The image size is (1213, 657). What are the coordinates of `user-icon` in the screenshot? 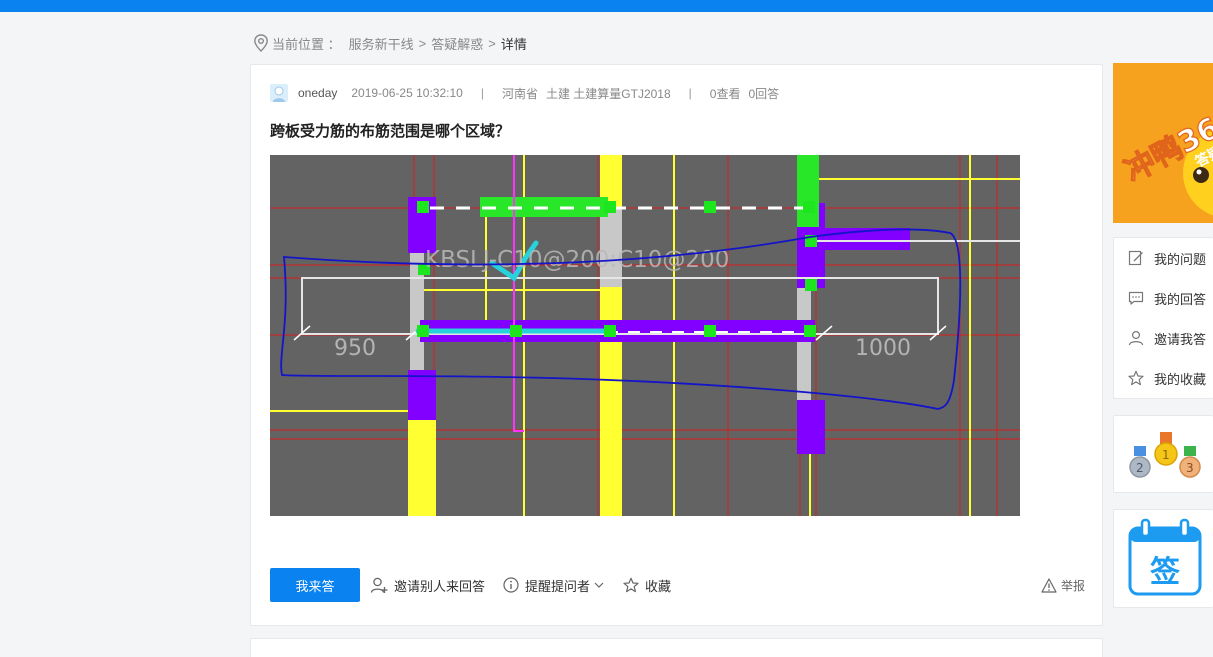 It's located at (1136, 338).